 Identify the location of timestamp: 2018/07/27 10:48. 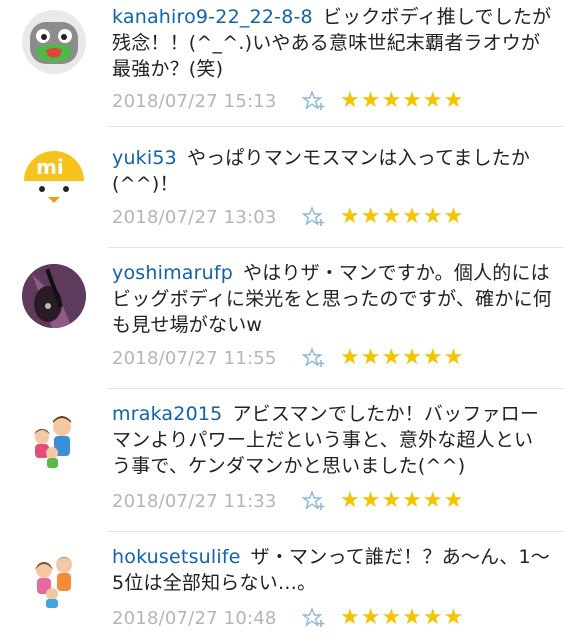
(194, 618).